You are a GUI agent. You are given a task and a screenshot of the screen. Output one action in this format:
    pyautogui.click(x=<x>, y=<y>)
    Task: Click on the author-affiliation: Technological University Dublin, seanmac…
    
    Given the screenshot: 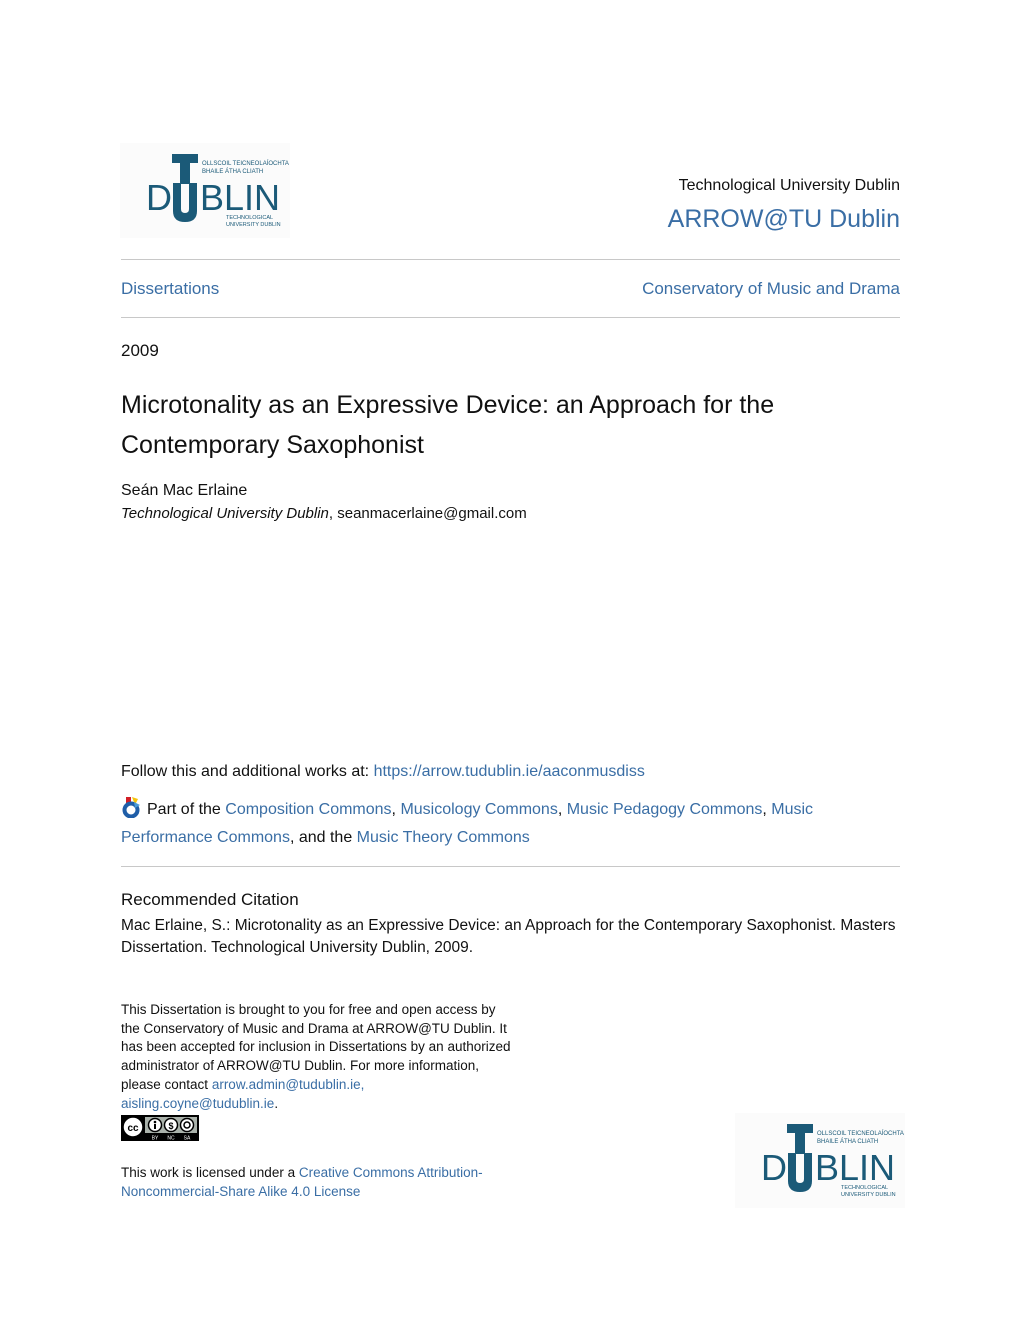 What is the action you would take?
    pyautogui.click(x=324, y=513)
    